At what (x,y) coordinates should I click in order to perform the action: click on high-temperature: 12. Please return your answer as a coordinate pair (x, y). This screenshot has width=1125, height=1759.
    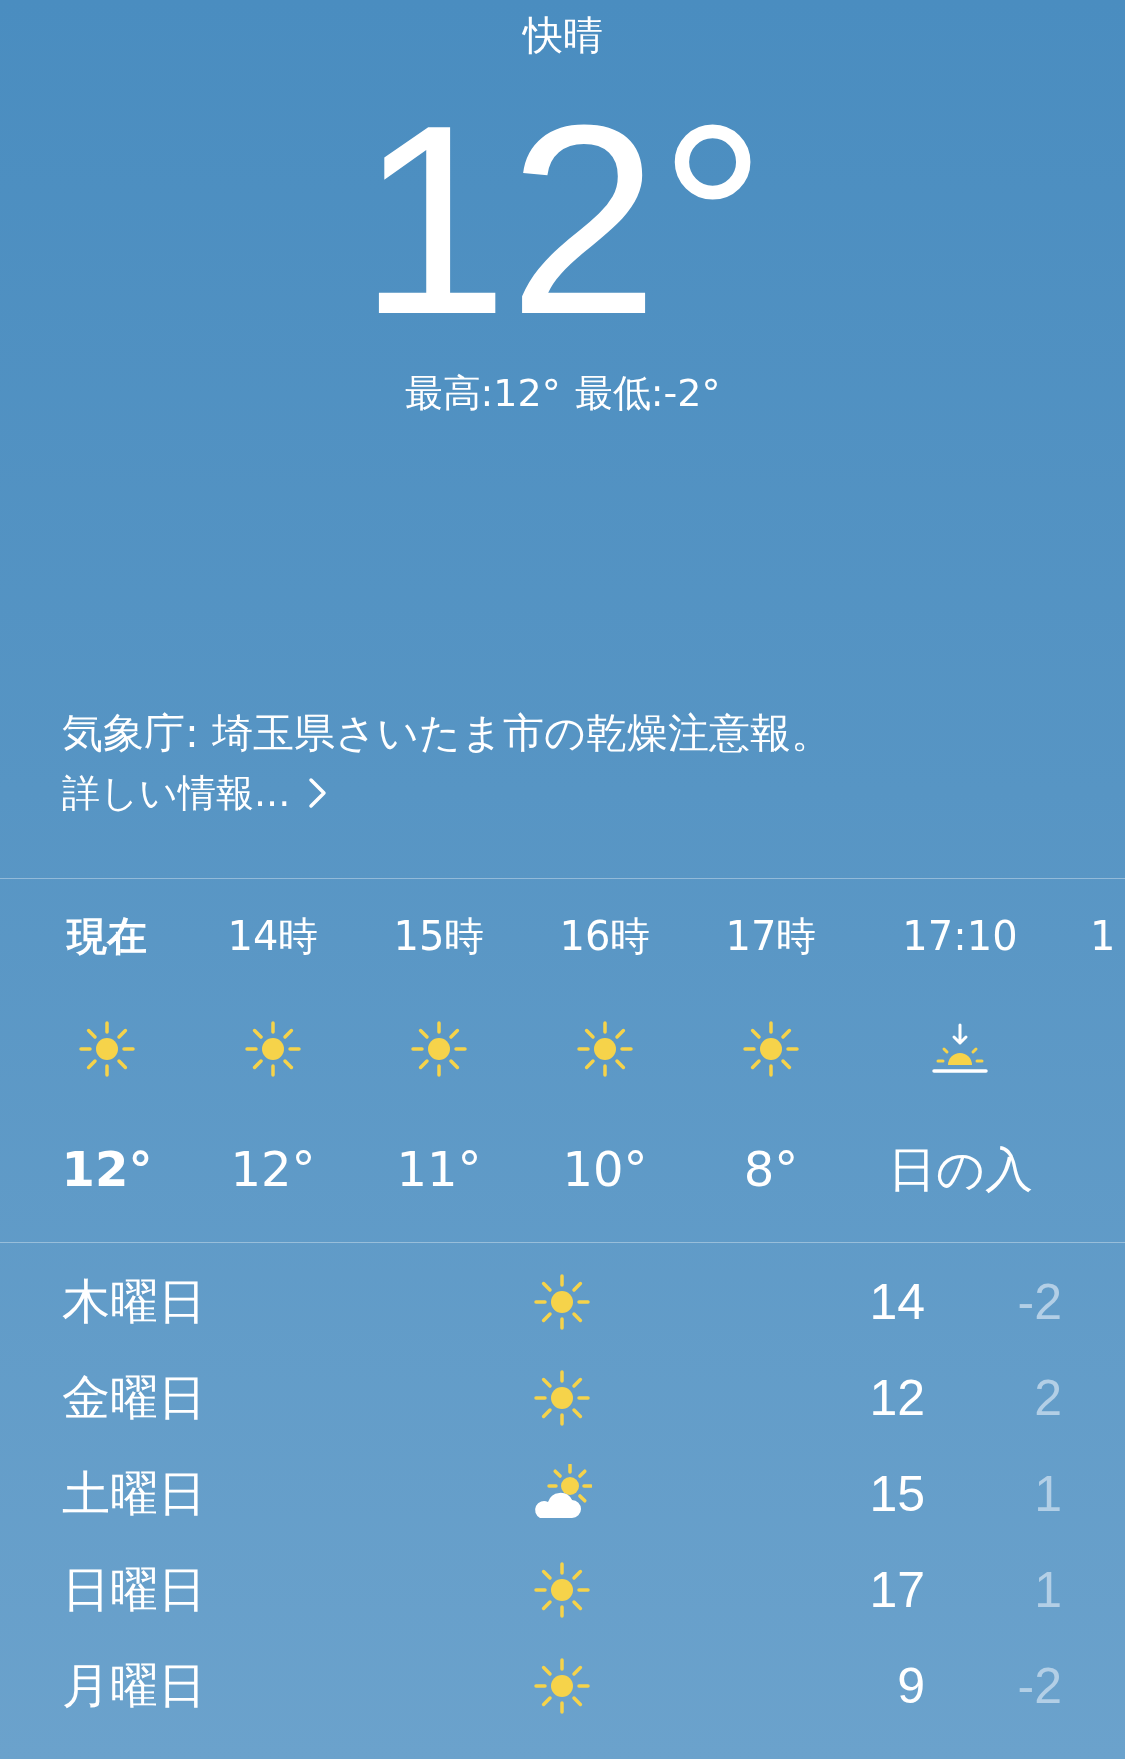
    Looking at the image, I should click on (897, 1398).